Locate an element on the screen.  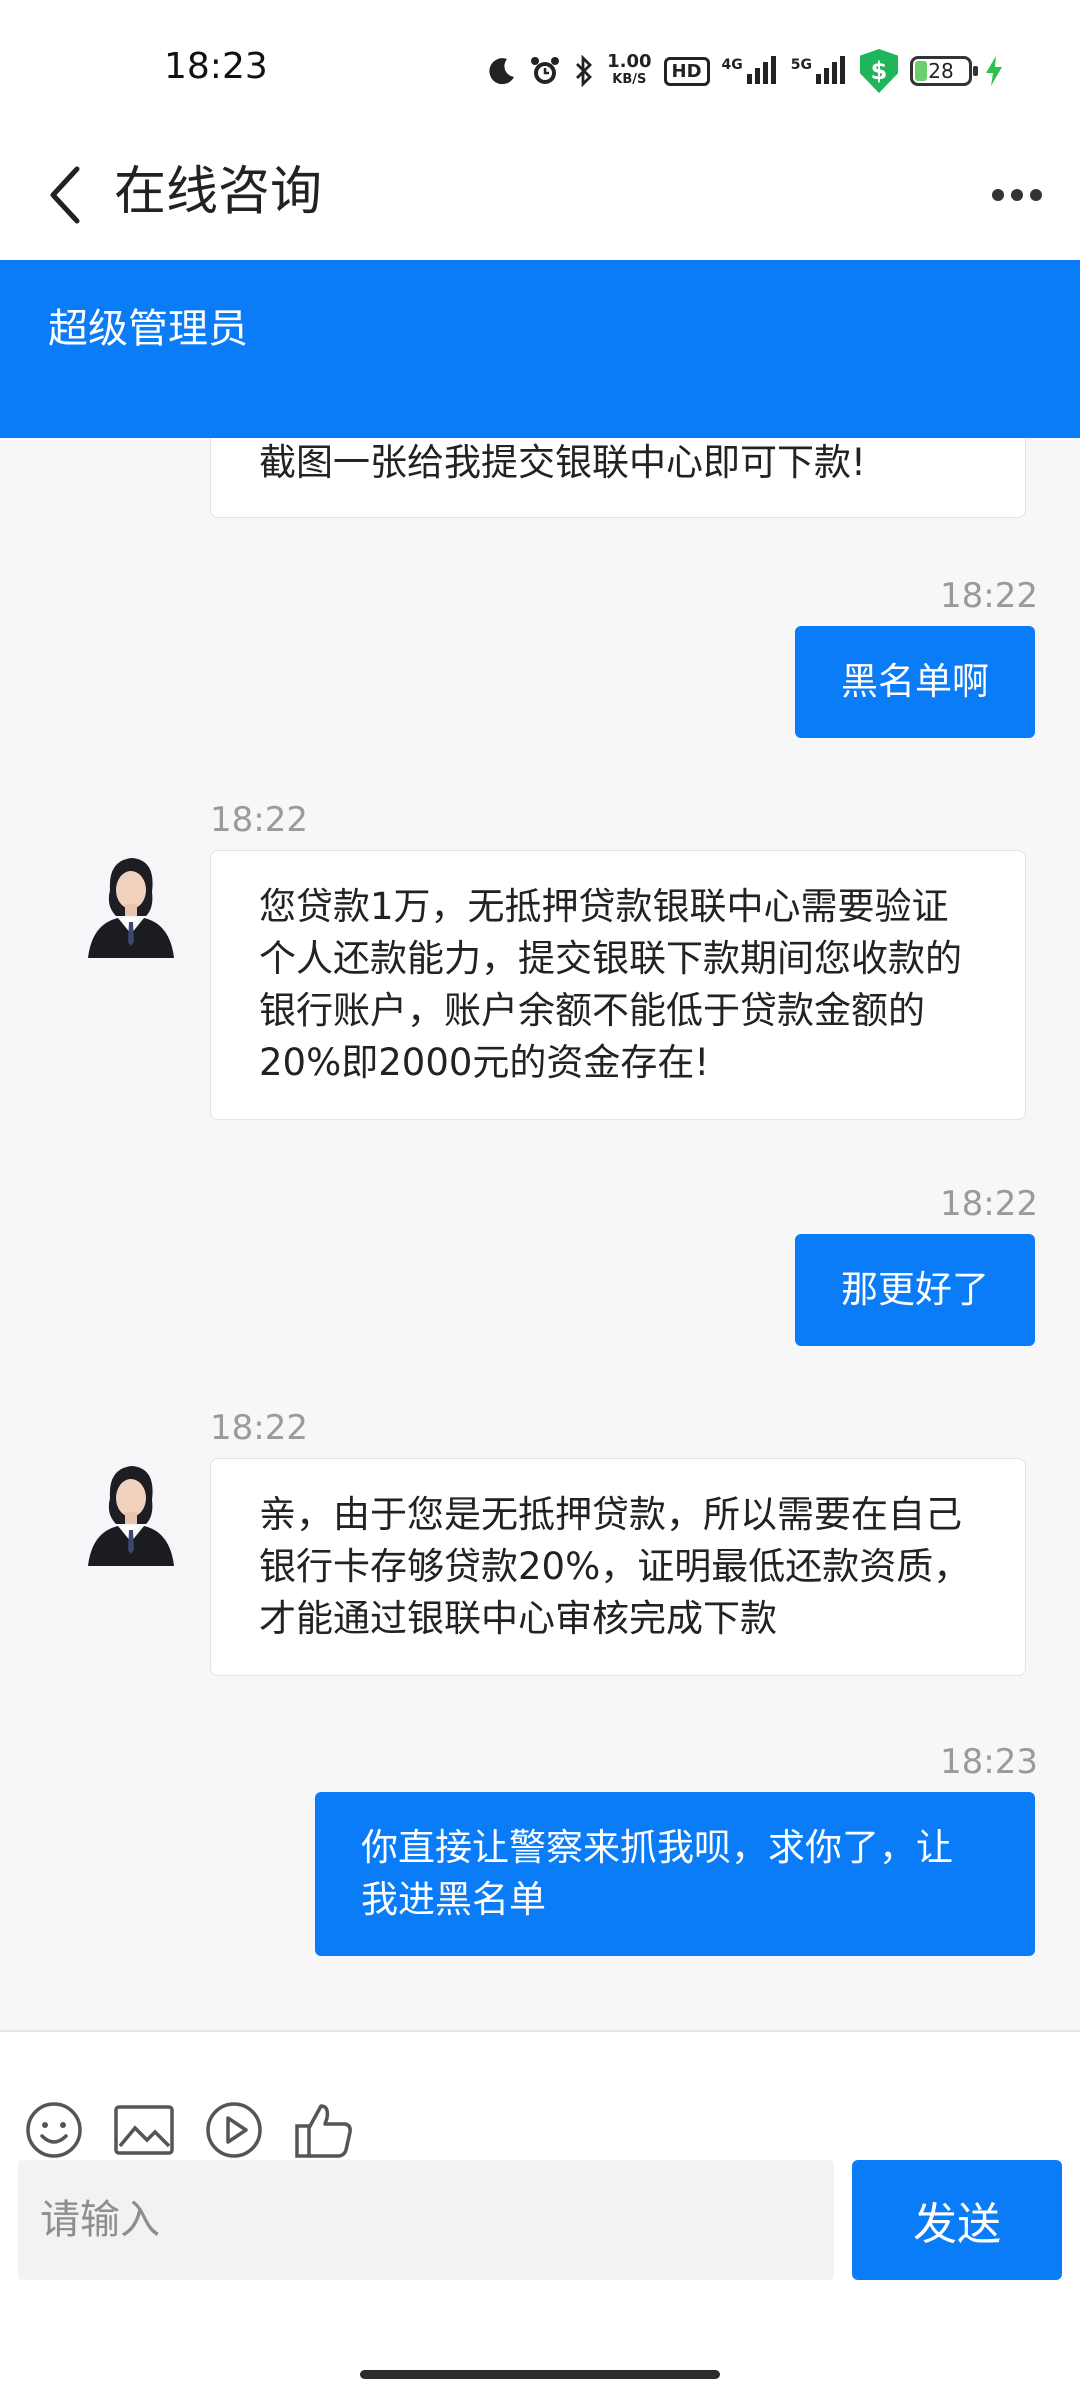
outgoing-message: 那更好了 is located at coordinates (915, 1290).